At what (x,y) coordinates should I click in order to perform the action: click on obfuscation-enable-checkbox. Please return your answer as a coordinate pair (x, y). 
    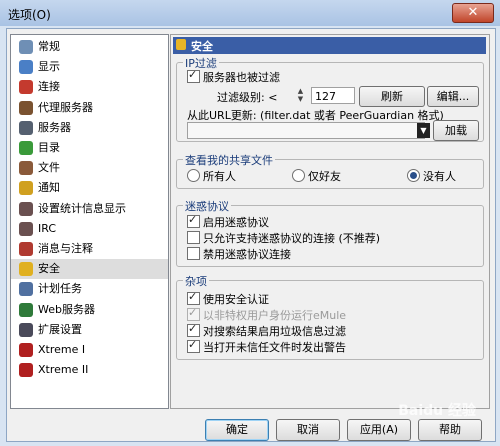
    Looking at the image, I should click on (193, 220).